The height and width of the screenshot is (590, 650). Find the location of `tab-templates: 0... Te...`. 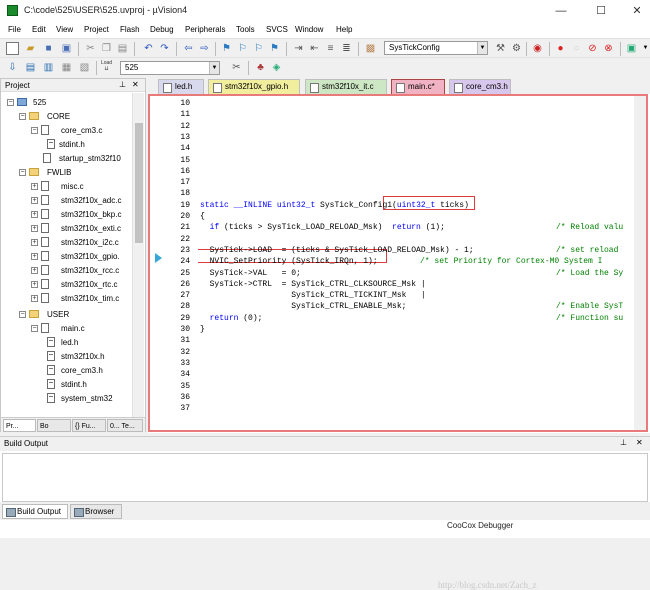

tab-templates: 0... Te... is located at coordinates (125, 425).